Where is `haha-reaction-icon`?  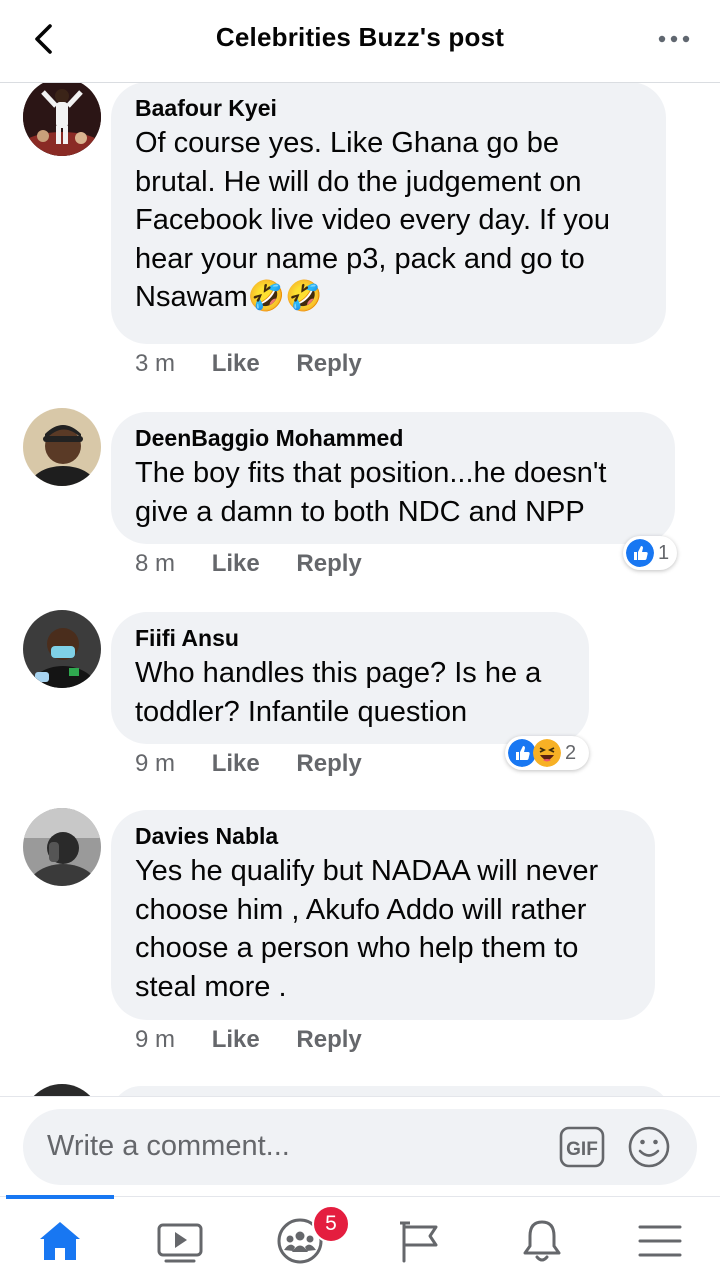 haha-reaction-icon is located at coordinates (547, 753).